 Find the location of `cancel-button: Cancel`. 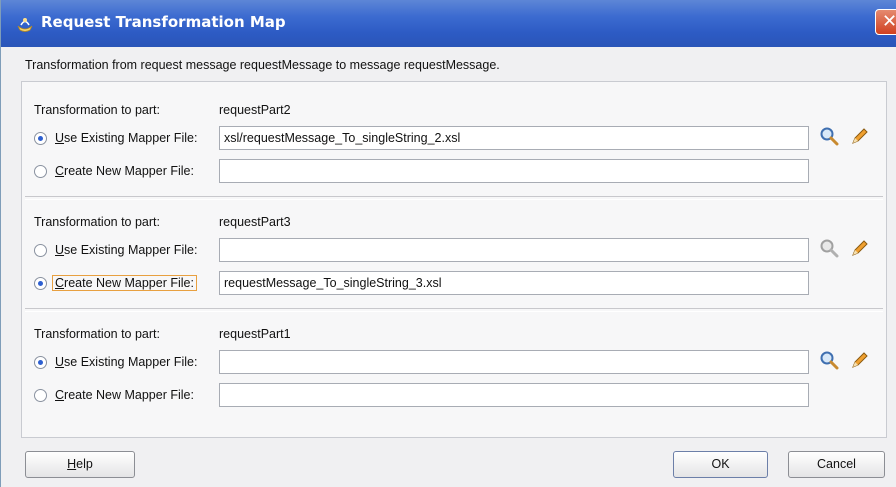

cancel-button: Cancel is located at coordinates (836, 464).